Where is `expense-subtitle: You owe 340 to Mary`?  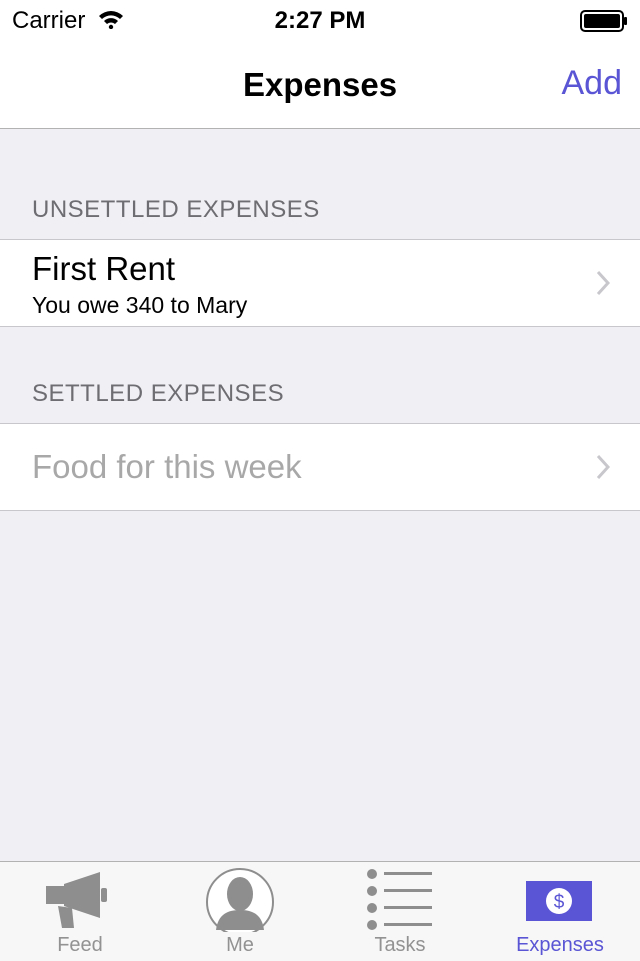 expense-subtitle: You owe 340 to Mary is located at coordinates (140, 305).